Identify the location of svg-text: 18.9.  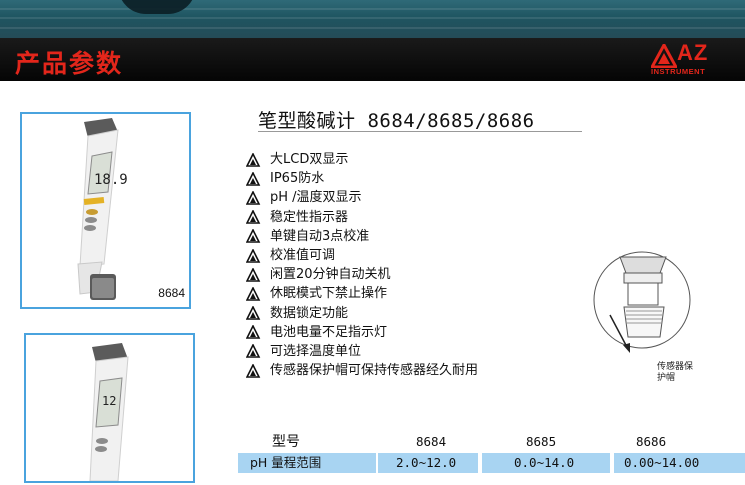
(111, 180).